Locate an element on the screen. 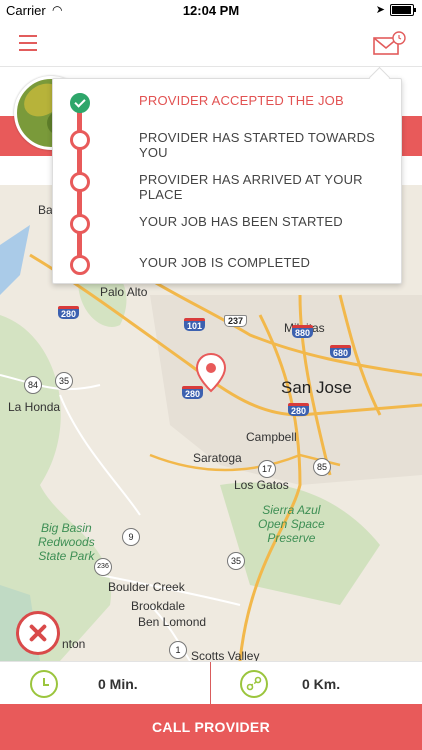  map-label-boulder-creek: Boulder Creek is located at coordinates (146, 587).